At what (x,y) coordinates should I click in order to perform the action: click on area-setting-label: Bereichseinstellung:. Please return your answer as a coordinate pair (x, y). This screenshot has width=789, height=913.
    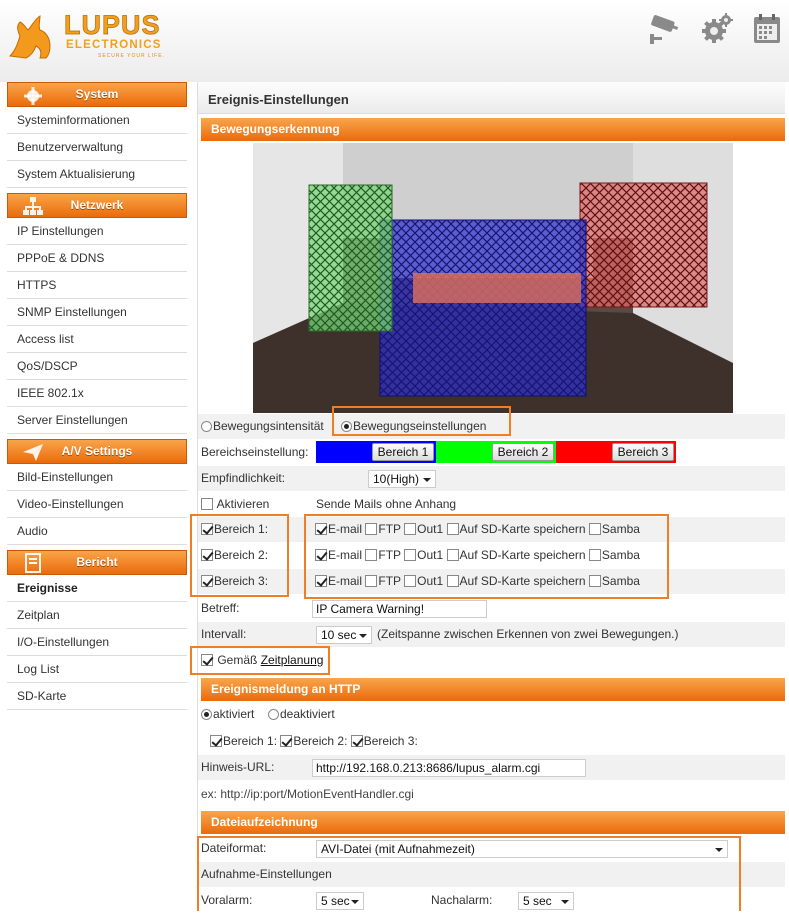
    Looking at the image, I should click on (255, 452).